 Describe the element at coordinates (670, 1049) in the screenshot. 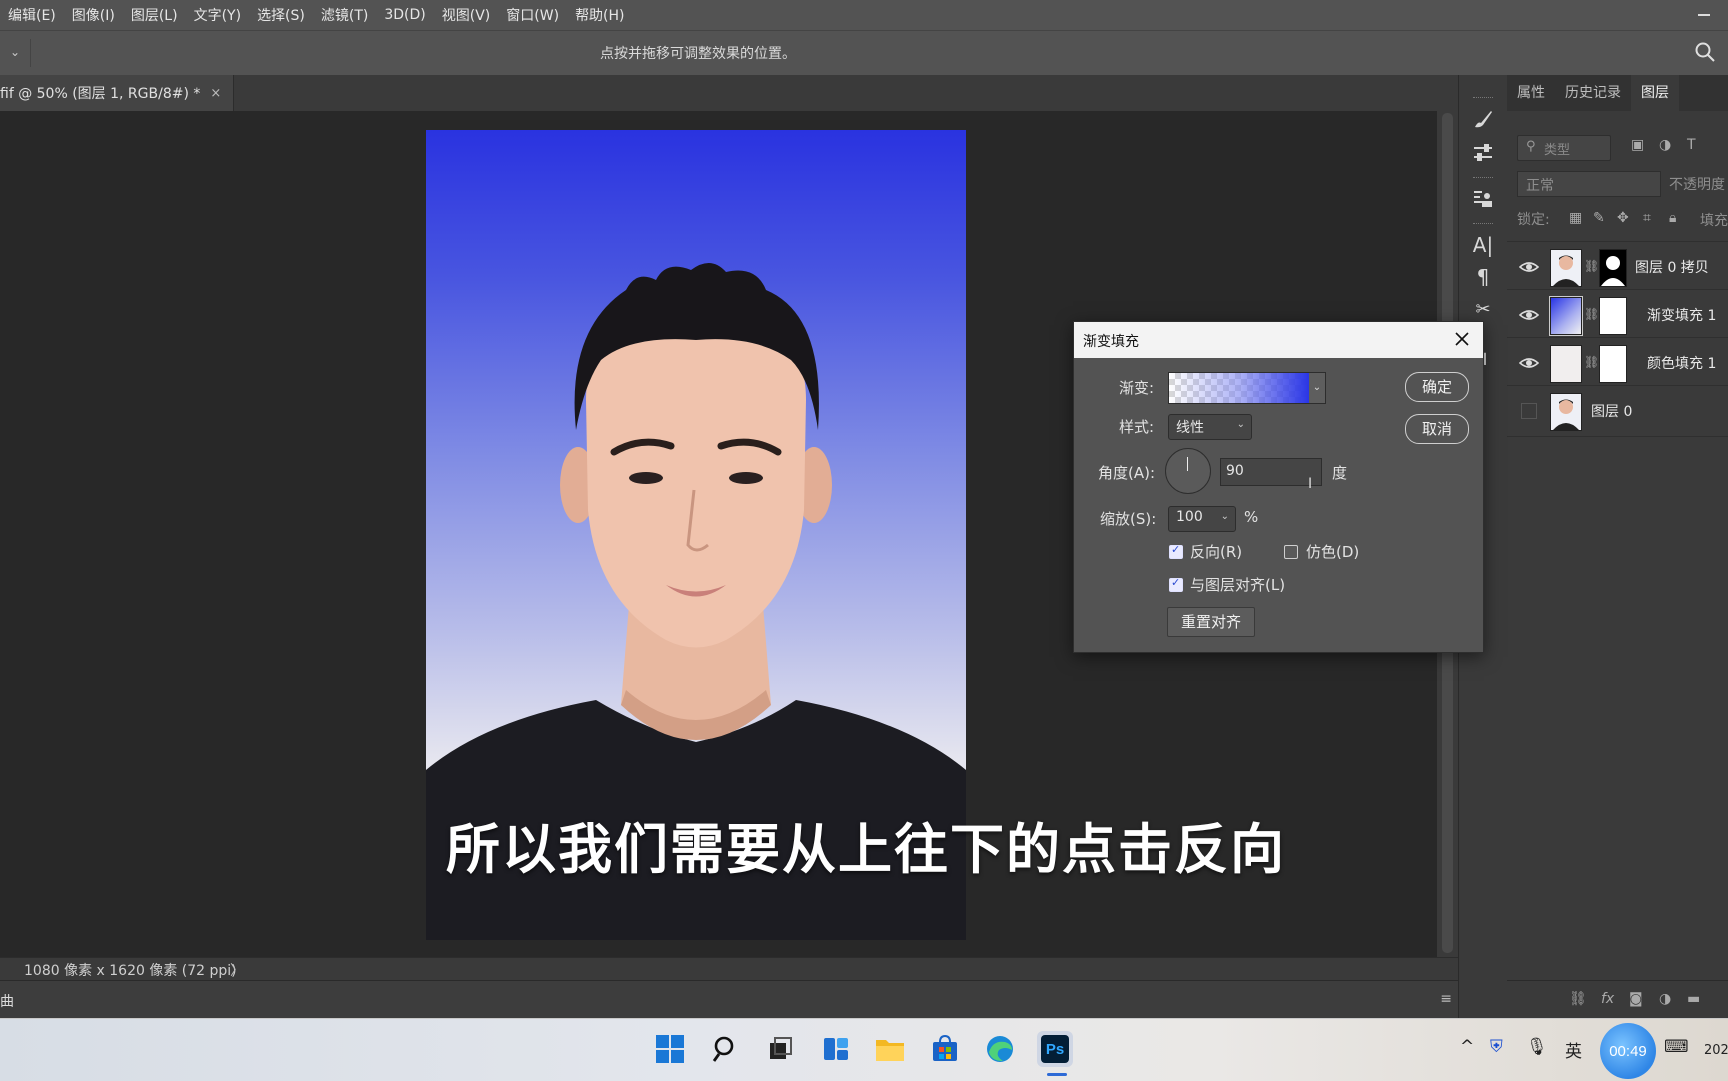

I see `start-icon` at that location.